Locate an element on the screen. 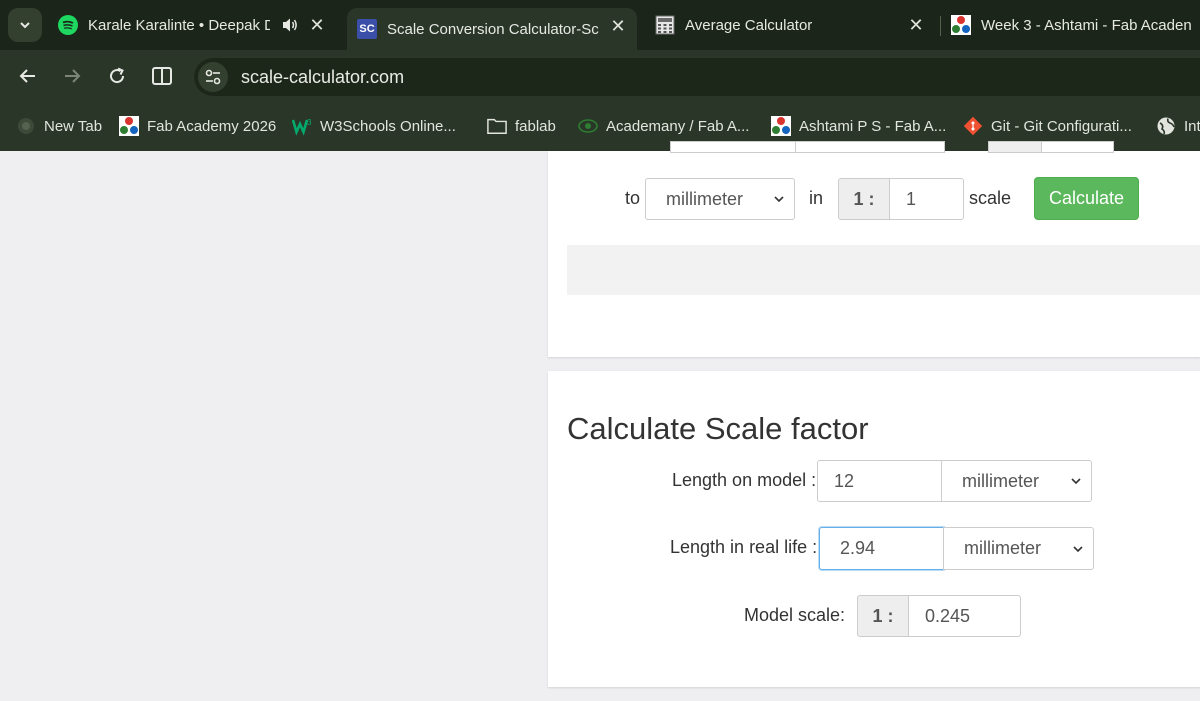 This screenshot has width=1200, height=701. model-length-input: 12 is located at coordinates (879, 481).